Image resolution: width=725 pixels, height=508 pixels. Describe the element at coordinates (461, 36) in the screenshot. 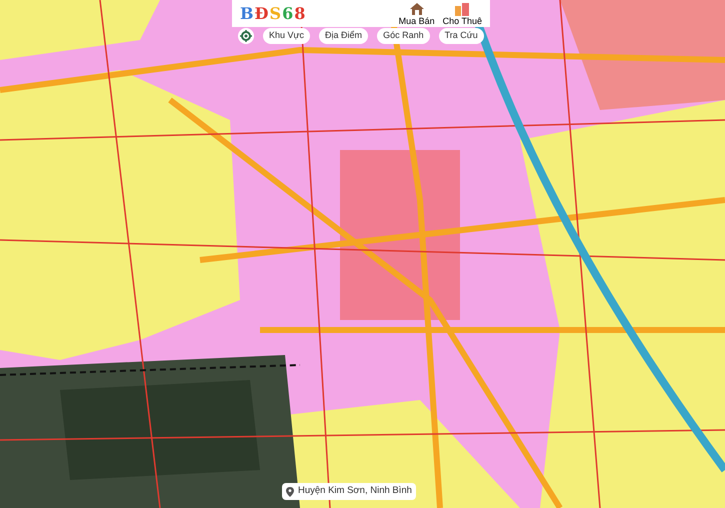

I see `tool-button: Tra Cứu` at that location.